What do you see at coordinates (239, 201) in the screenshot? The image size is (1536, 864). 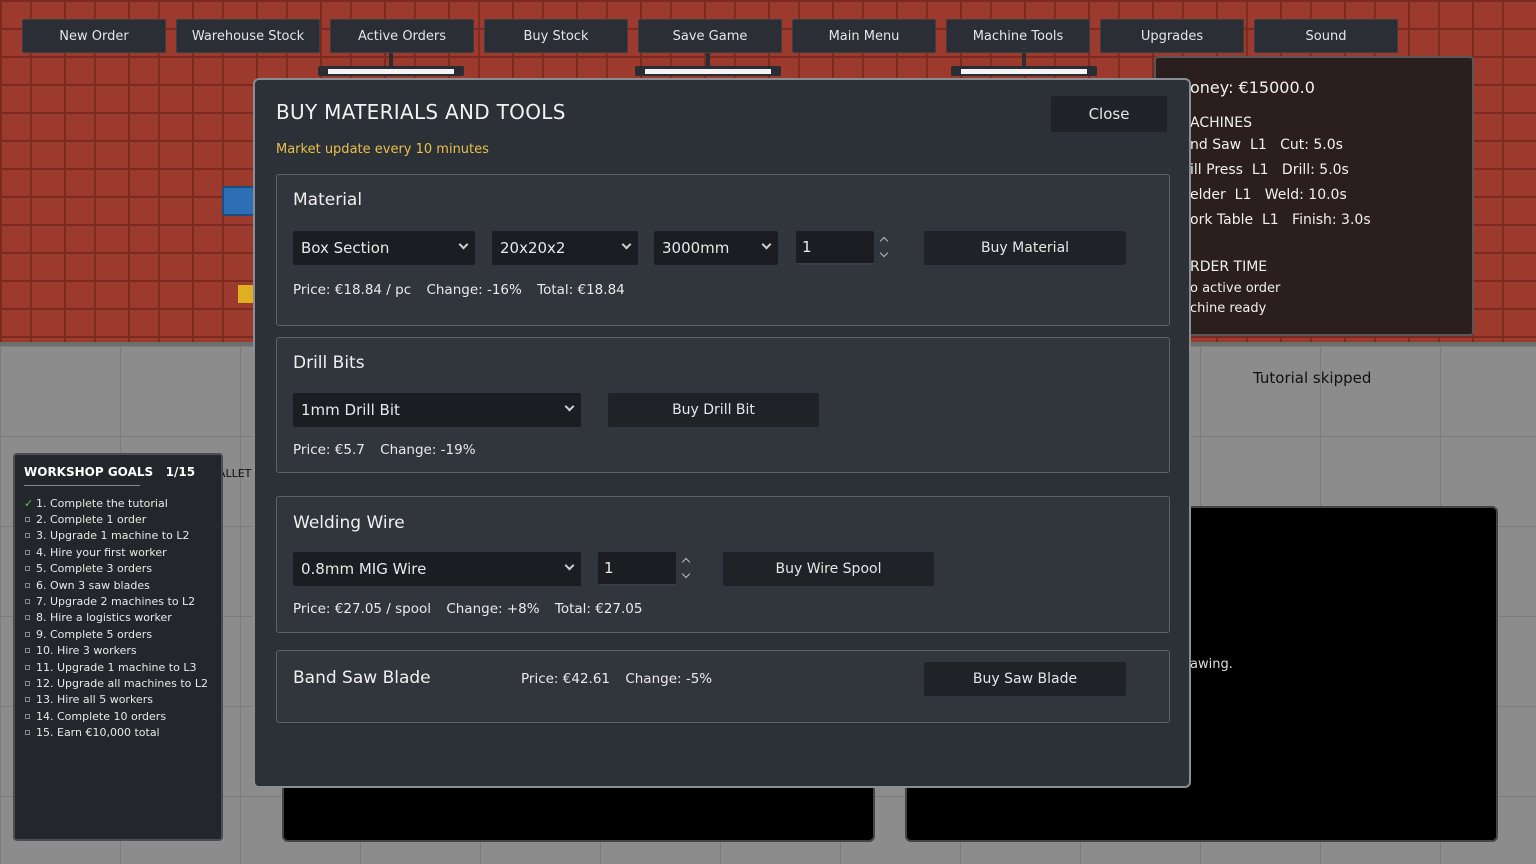 I see `wall-sign` at bounding box center [239, 201].